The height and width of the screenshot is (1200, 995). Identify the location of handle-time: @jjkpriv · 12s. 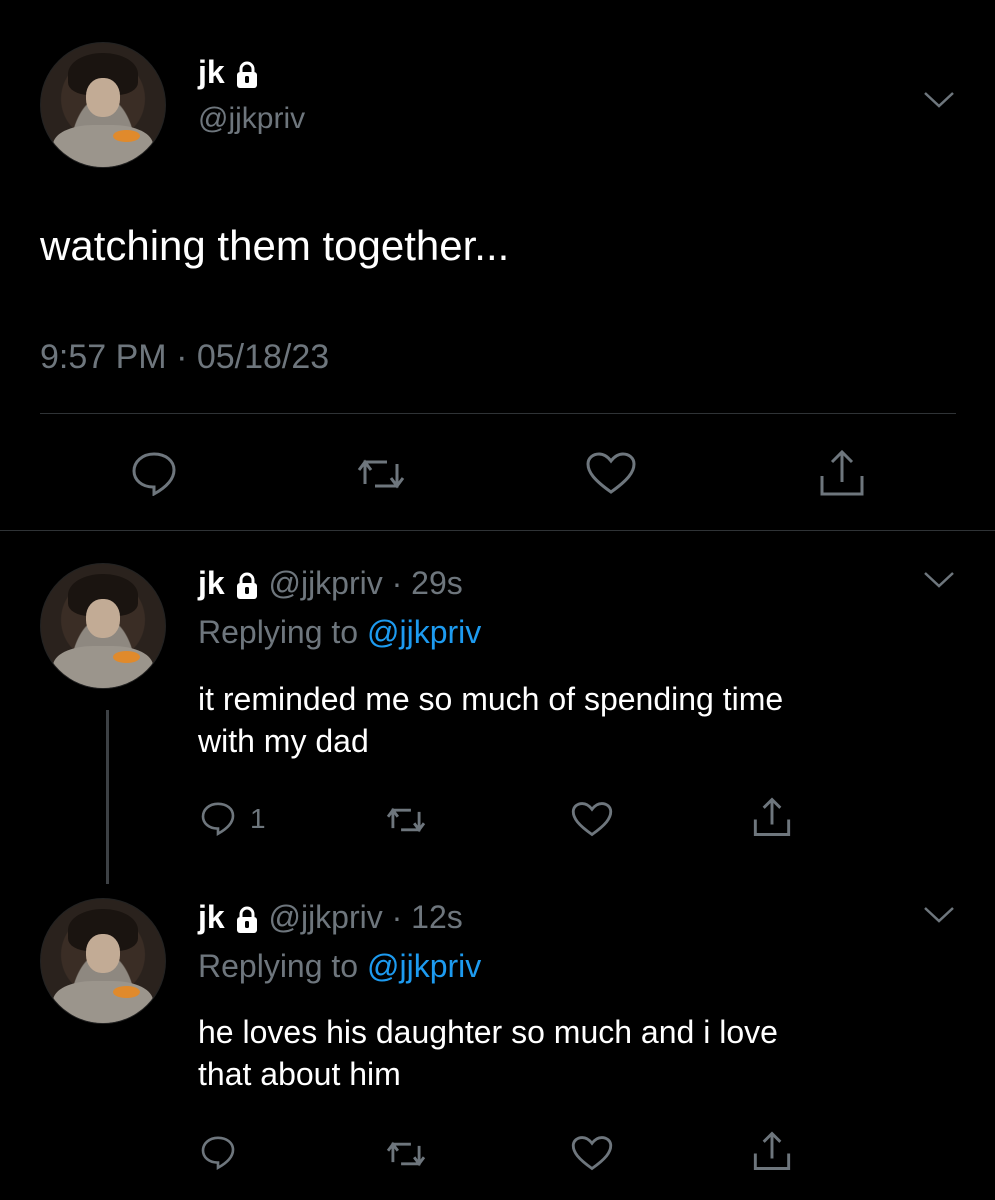
(365, 917).